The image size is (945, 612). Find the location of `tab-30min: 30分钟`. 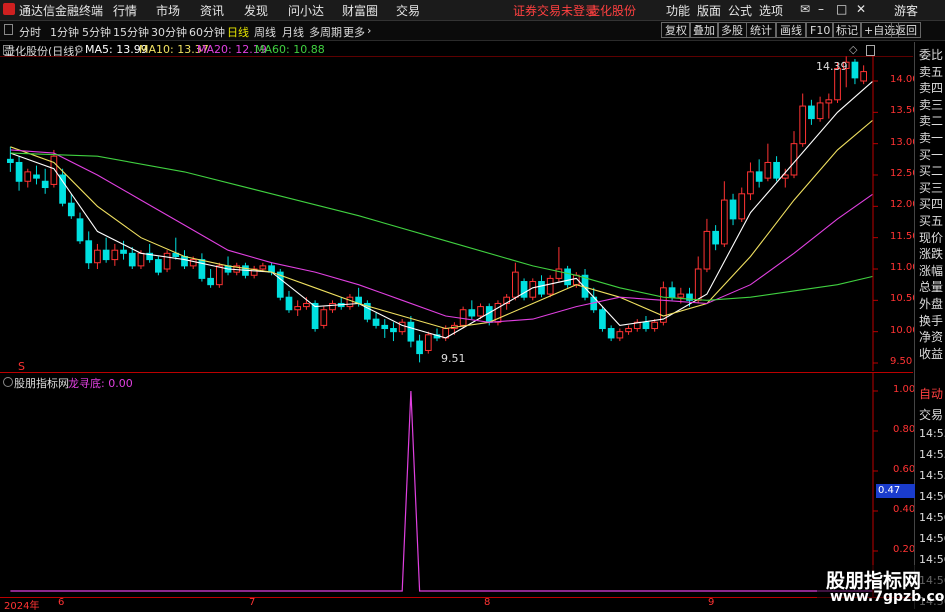

tab-30min: 30分钟 is located at coordinates (169, 32).